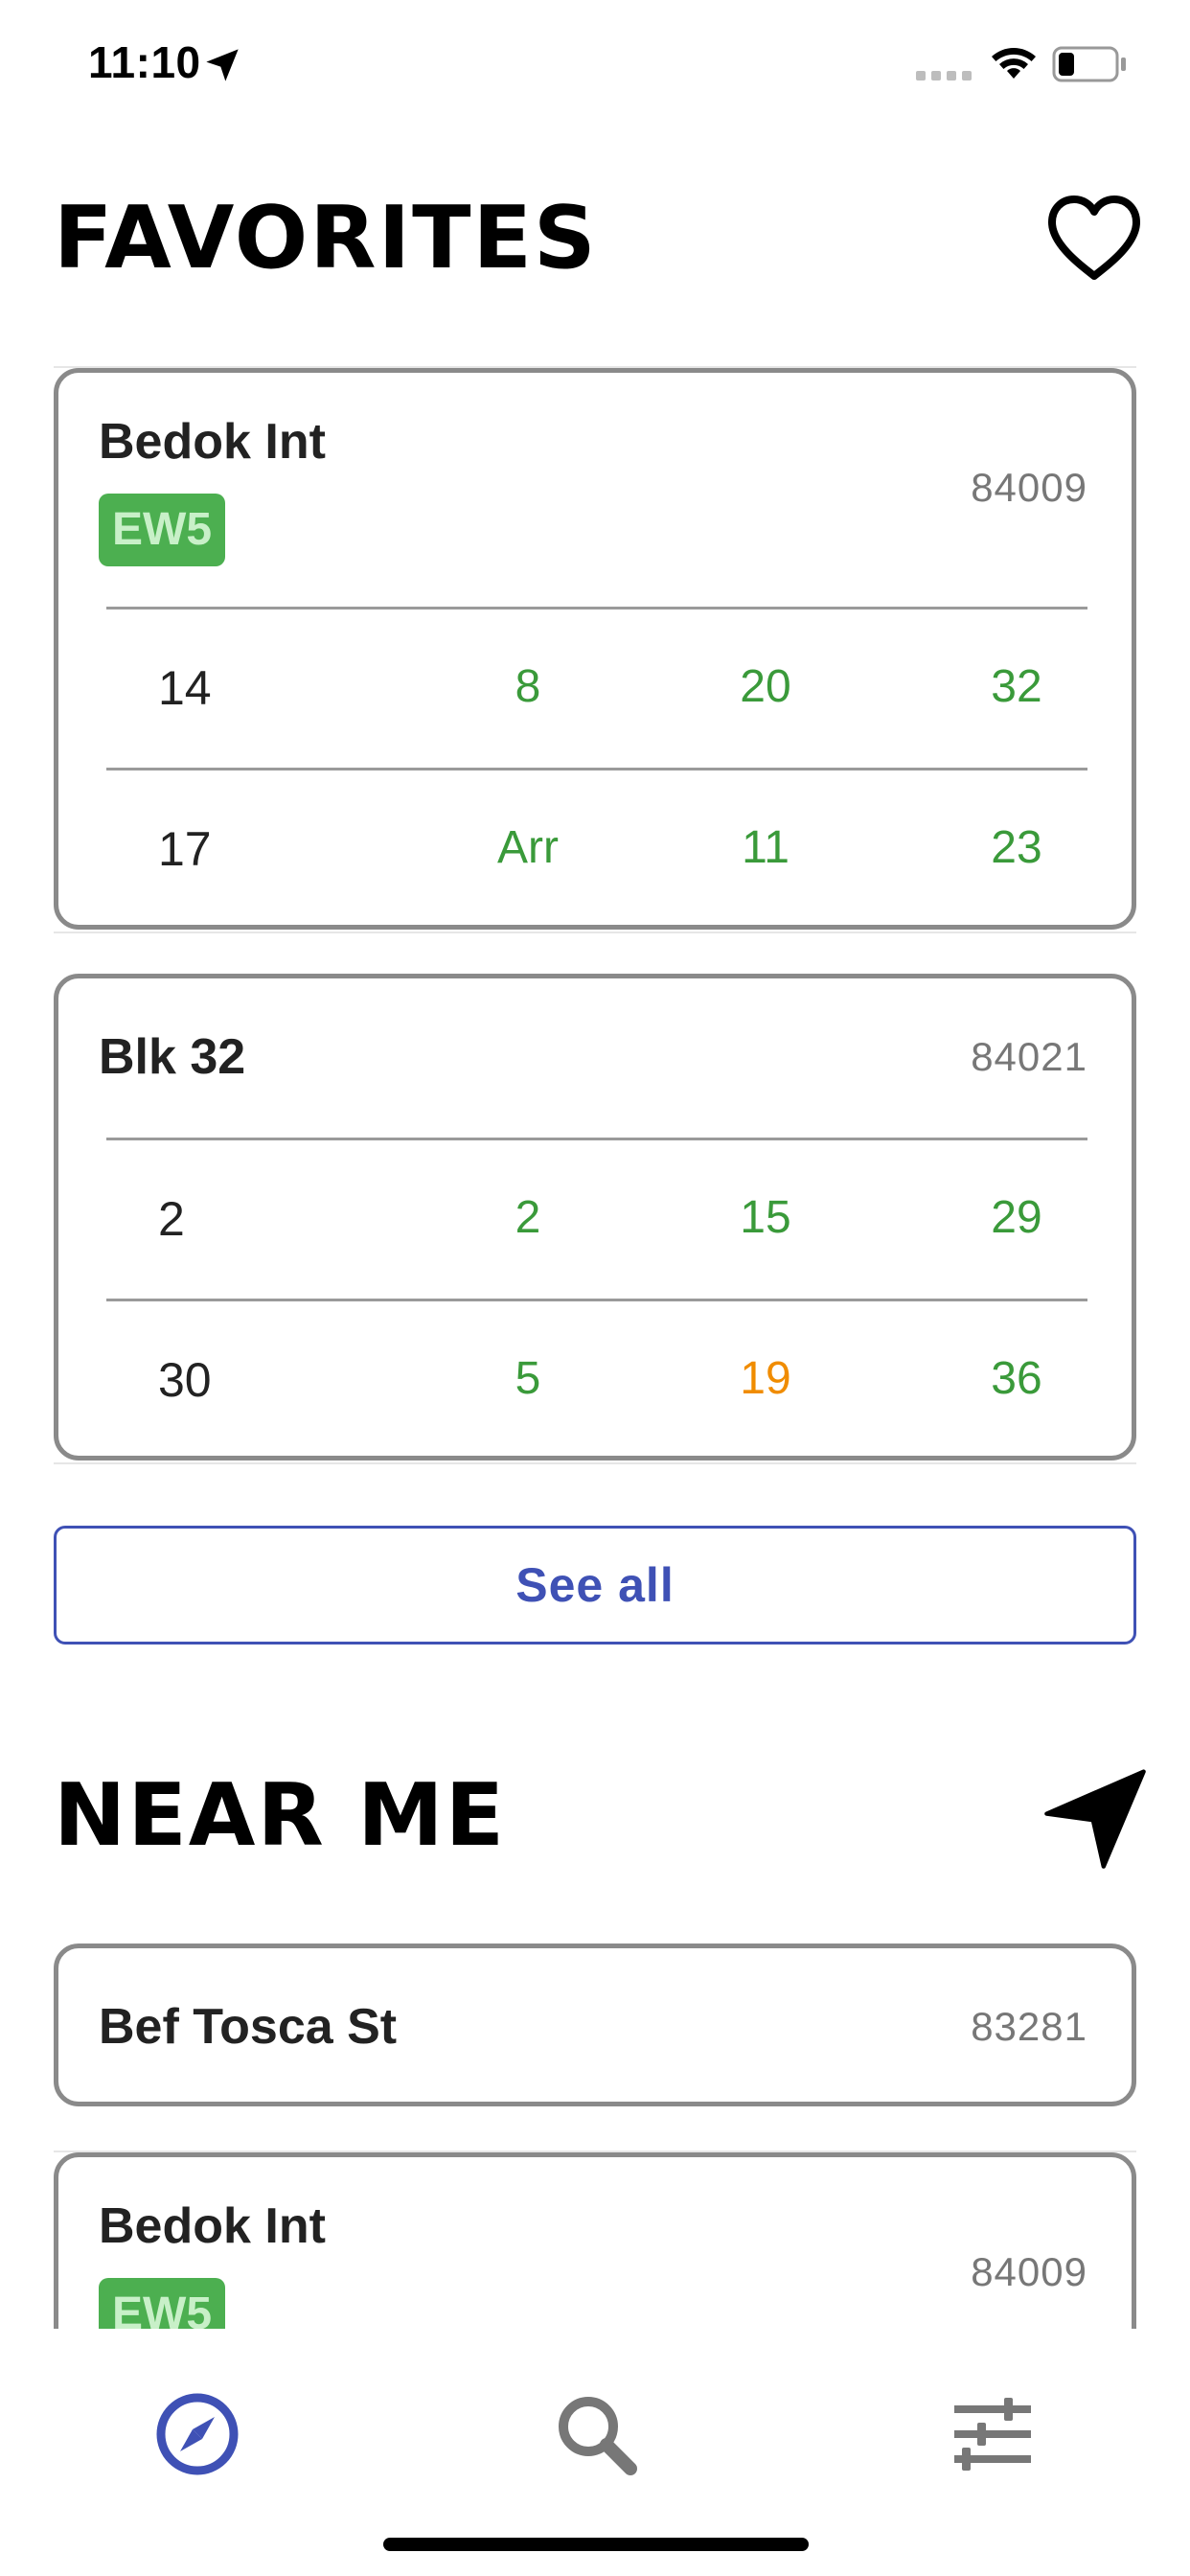  Describe the element at coordinates (766, 847) in the screenshot. I see `eta-value: 11` at that location.